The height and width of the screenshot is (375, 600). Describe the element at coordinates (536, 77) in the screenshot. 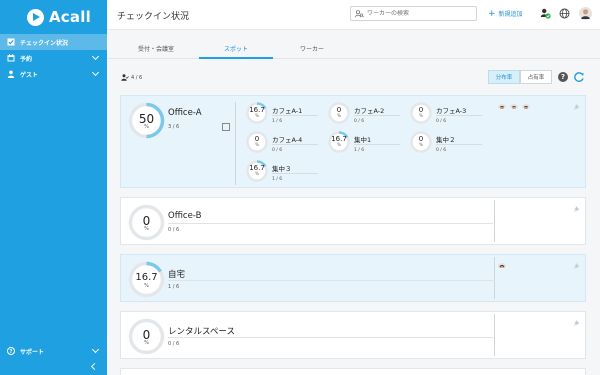

I see `occupancy-rate-button: 占有率` at that location.